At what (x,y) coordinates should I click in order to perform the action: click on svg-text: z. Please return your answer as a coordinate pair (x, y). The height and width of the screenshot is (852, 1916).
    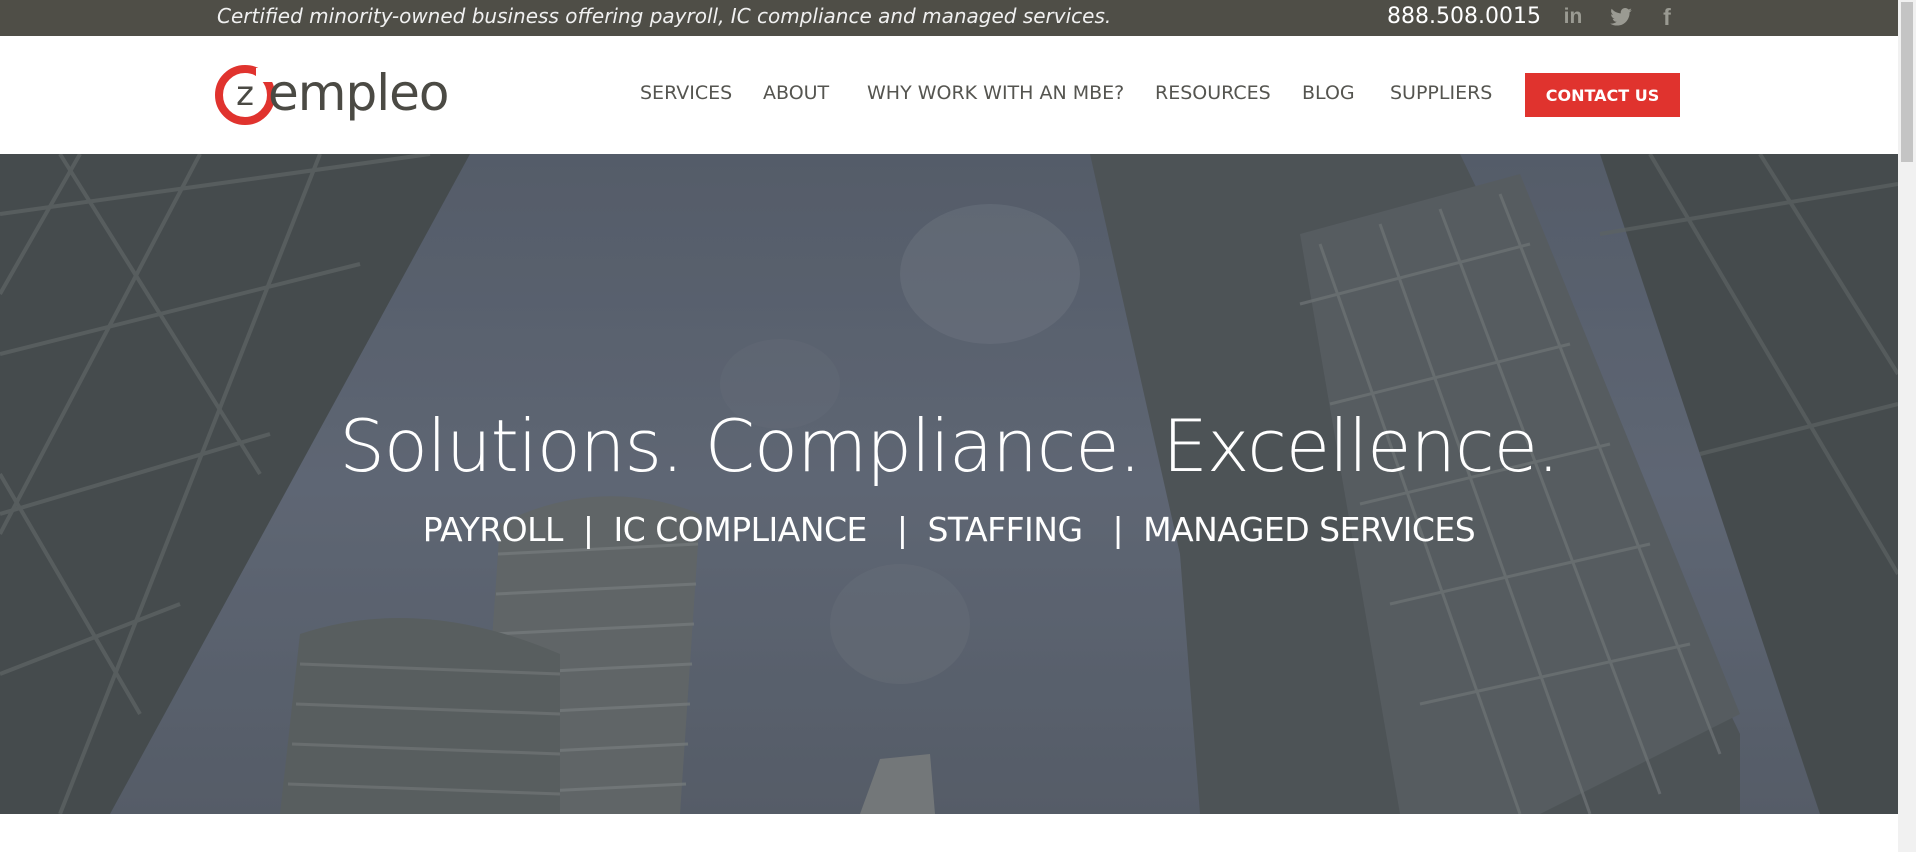
    Looking at the image, I should click on (245, 94).